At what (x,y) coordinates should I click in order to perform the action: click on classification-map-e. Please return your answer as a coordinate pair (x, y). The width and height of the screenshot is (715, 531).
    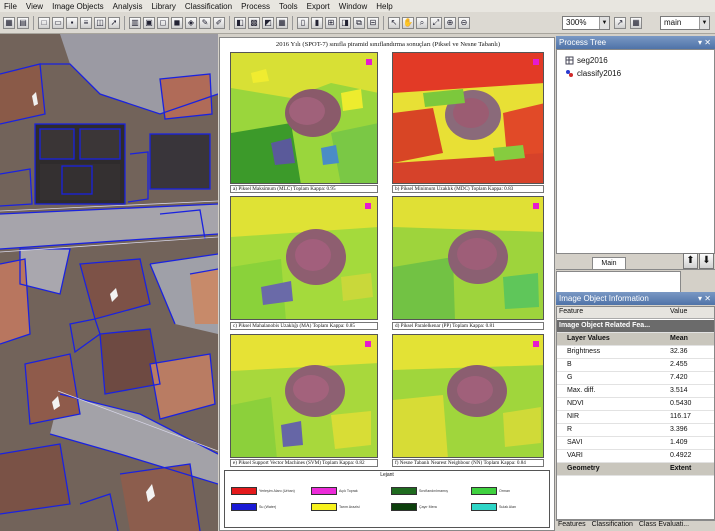
    Looking at the image, I should click on (304, 396).